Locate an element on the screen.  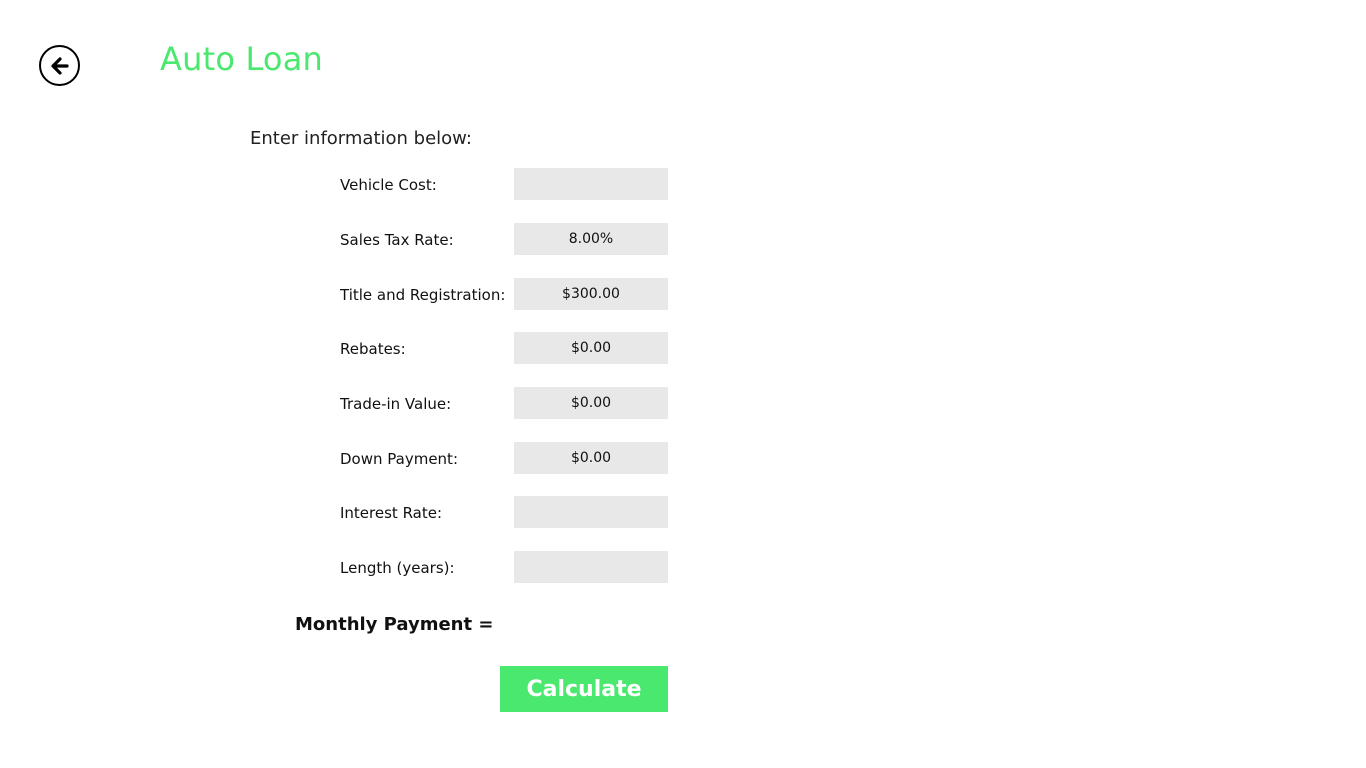
field-row-trade-in-value: Trade-in Value: is located at coordinates (504, 403).